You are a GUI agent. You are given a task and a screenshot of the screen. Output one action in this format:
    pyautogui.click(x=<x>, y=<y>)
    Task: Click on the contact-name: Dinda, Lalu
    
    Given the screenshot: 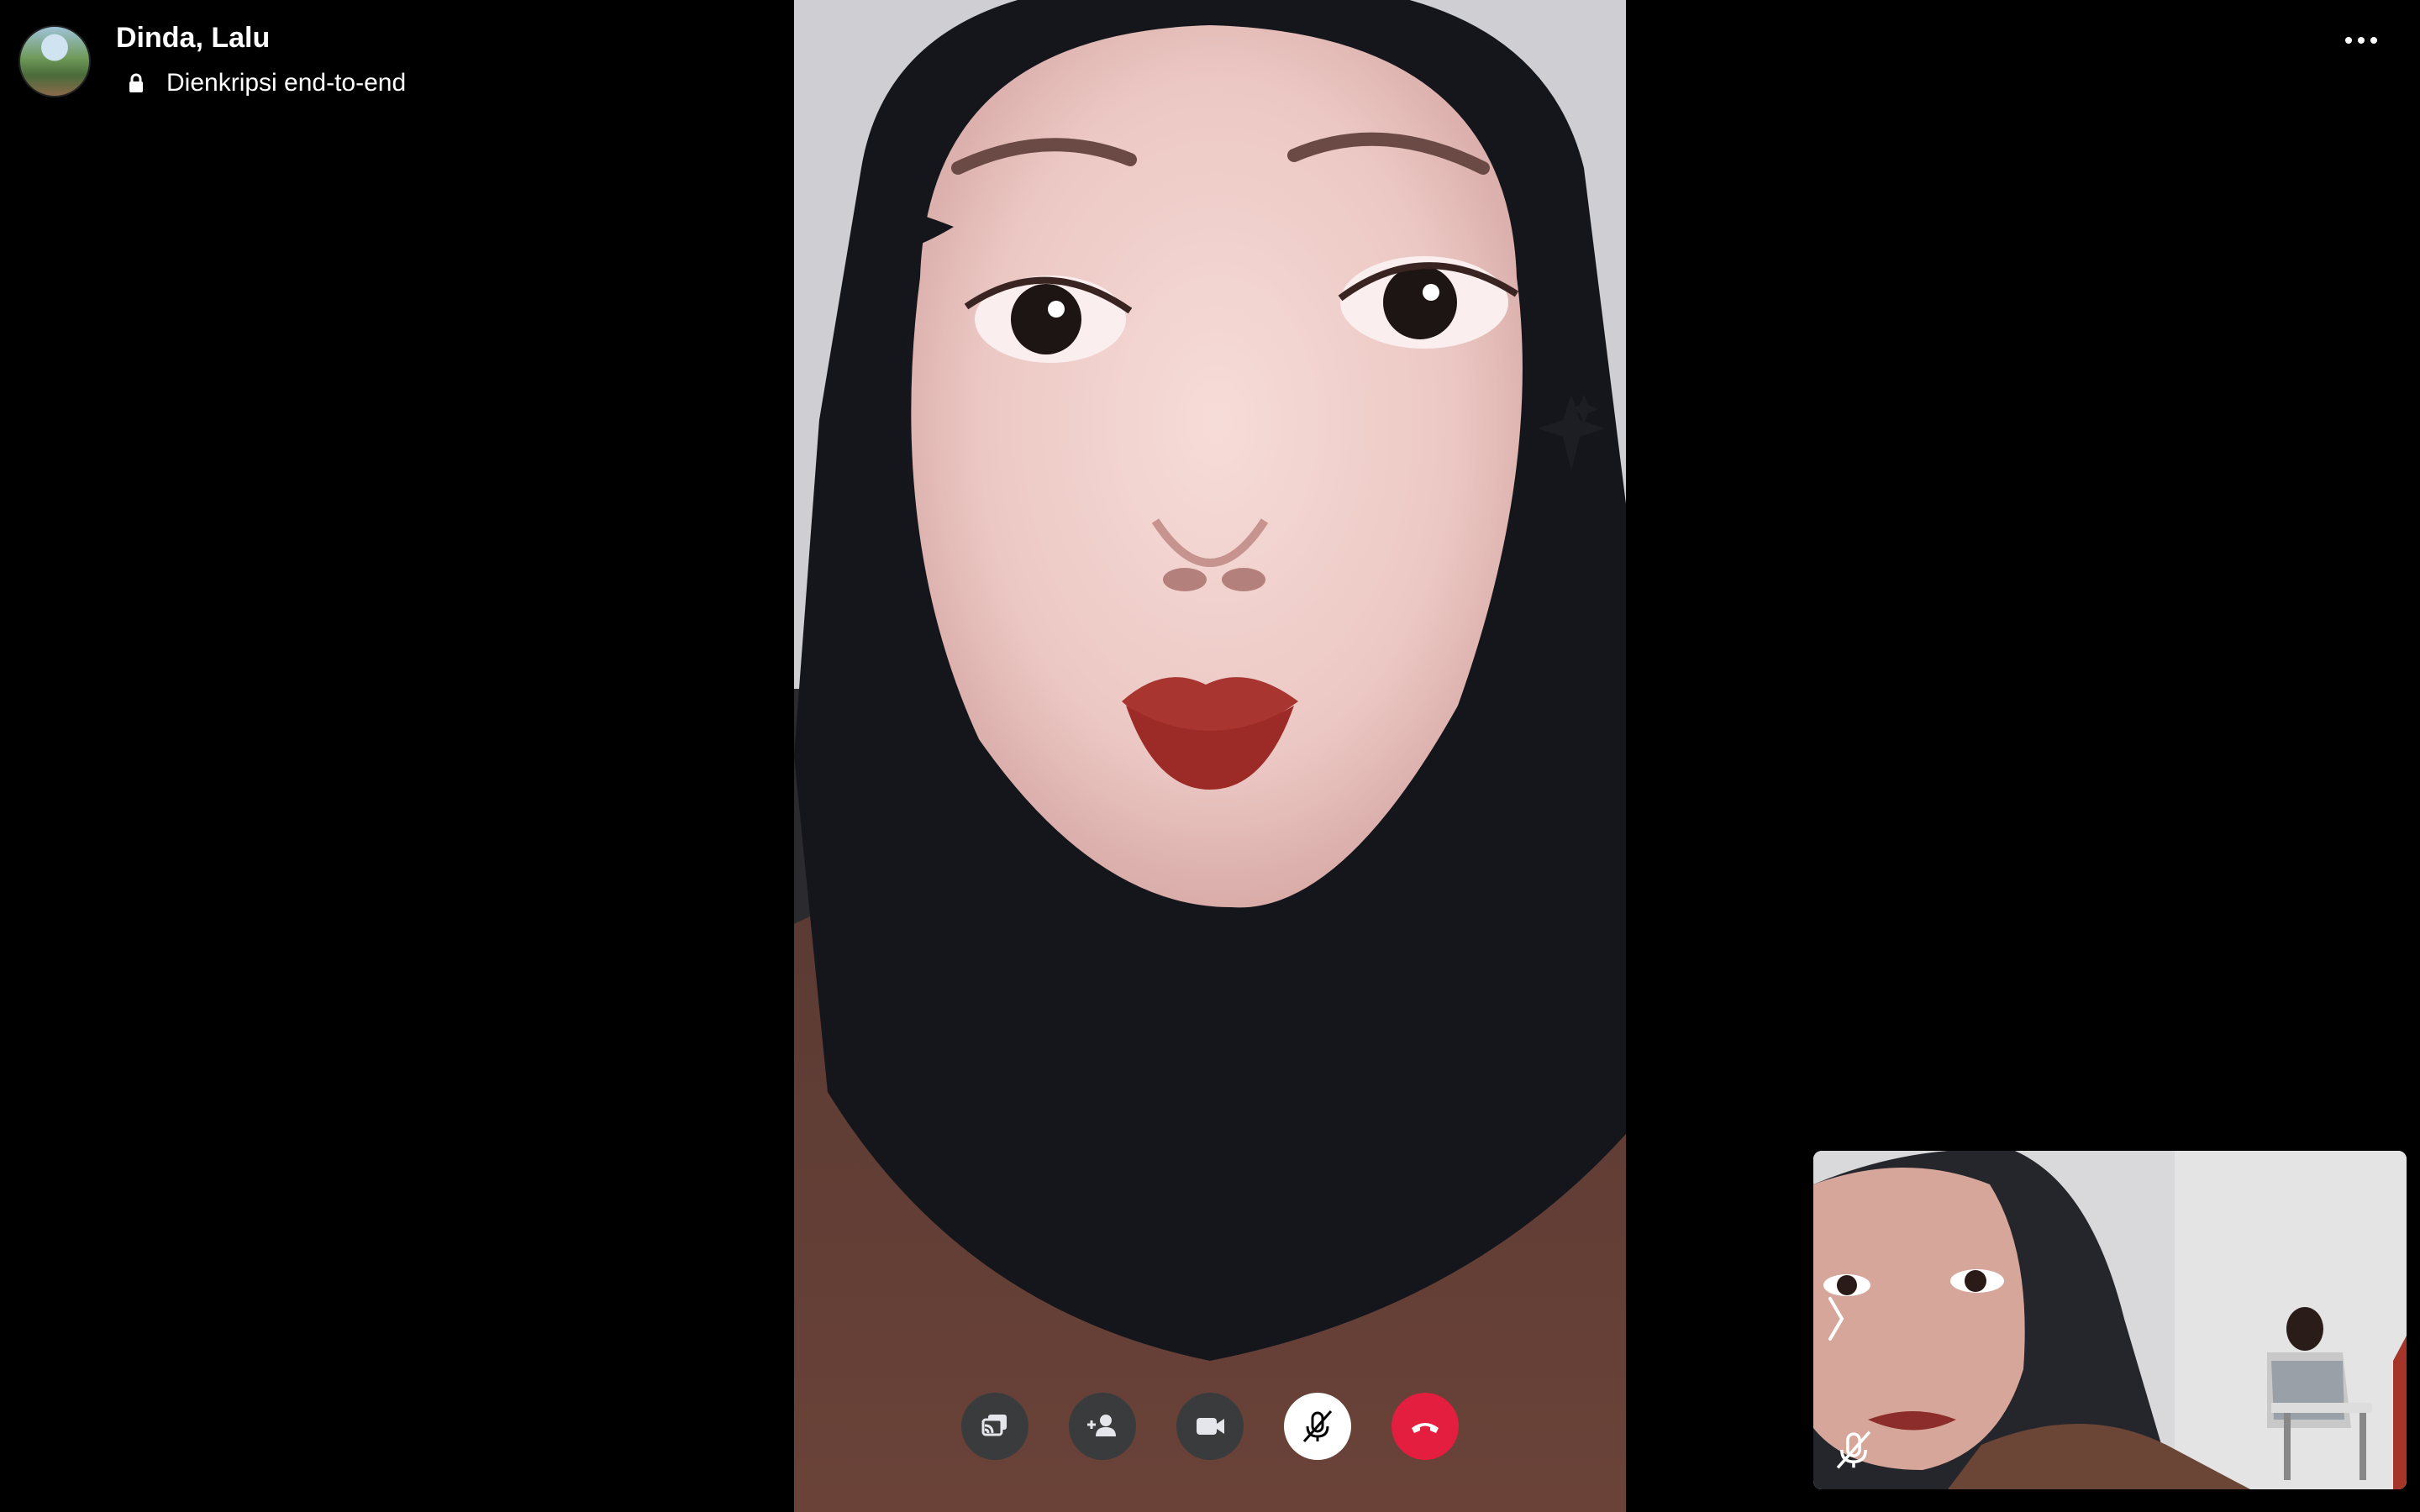 What is the action you would take?
    pyautogui.click(x=193, y=38)
    